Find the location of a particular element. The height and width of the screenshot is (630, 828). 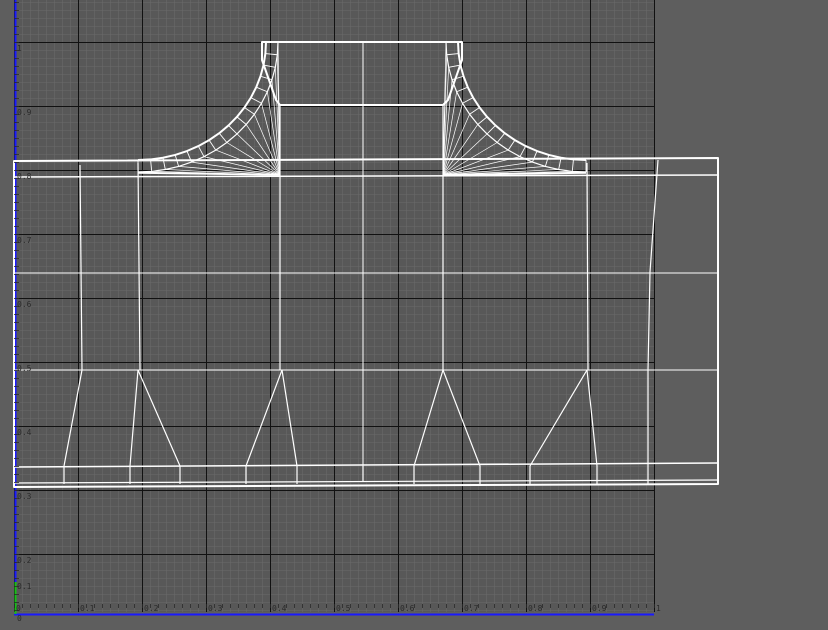

bottom-ruler-label: 0.2 is located at coordinates (151, 608).